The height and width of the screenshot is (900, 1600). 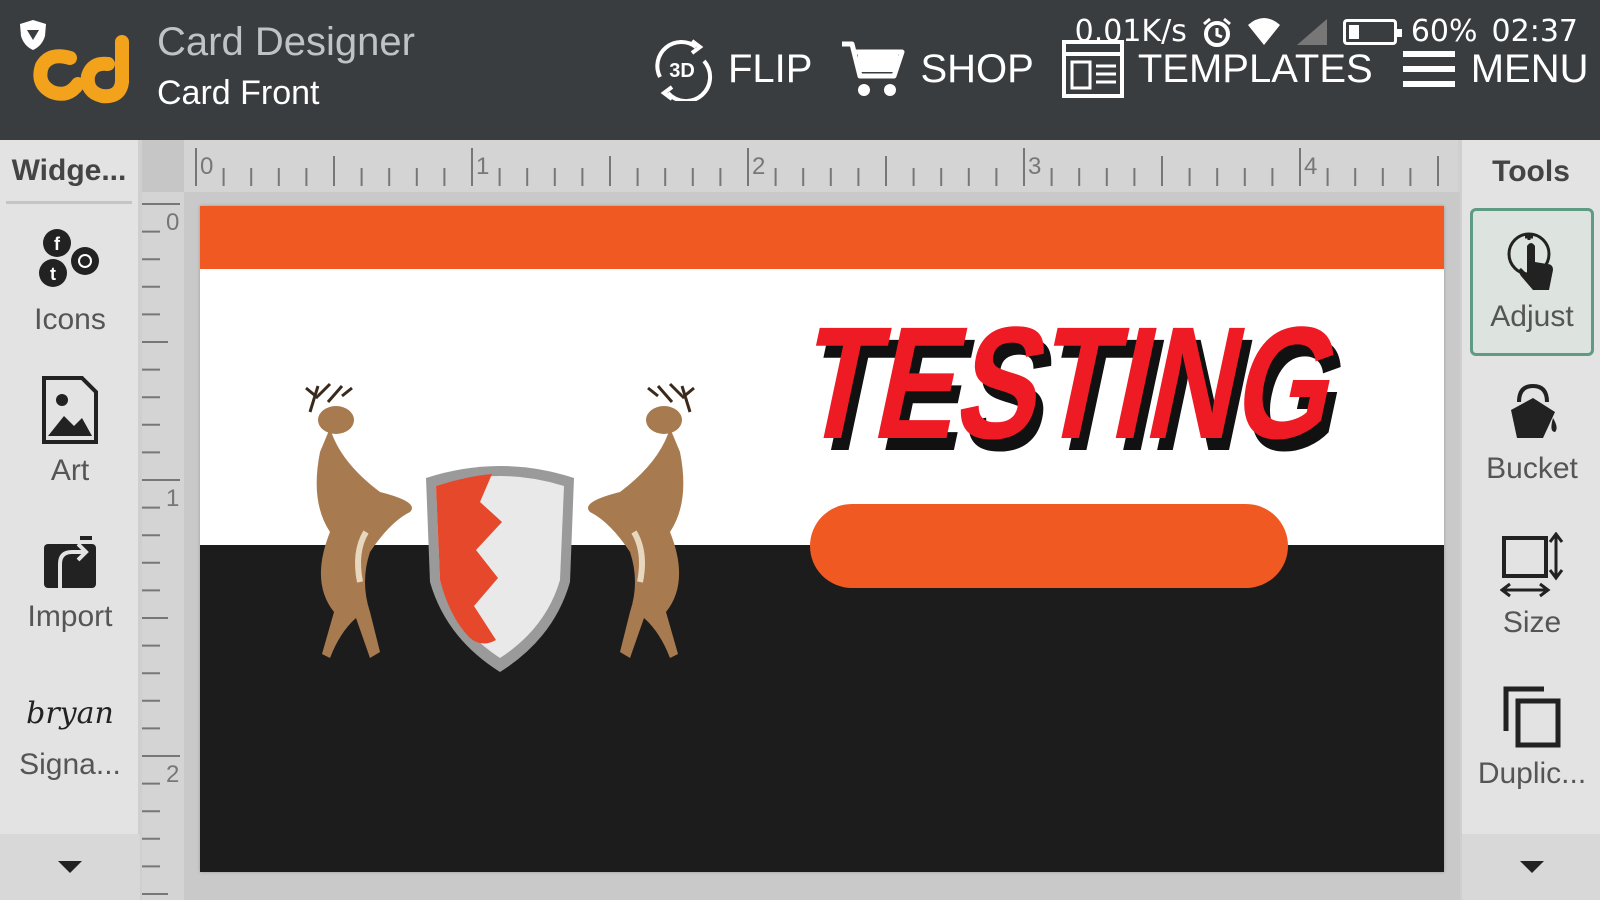 What do you see at coordinates (1311, 31) in the screenshot?
I see `signal-icon` at bounding box center [1311, 31].